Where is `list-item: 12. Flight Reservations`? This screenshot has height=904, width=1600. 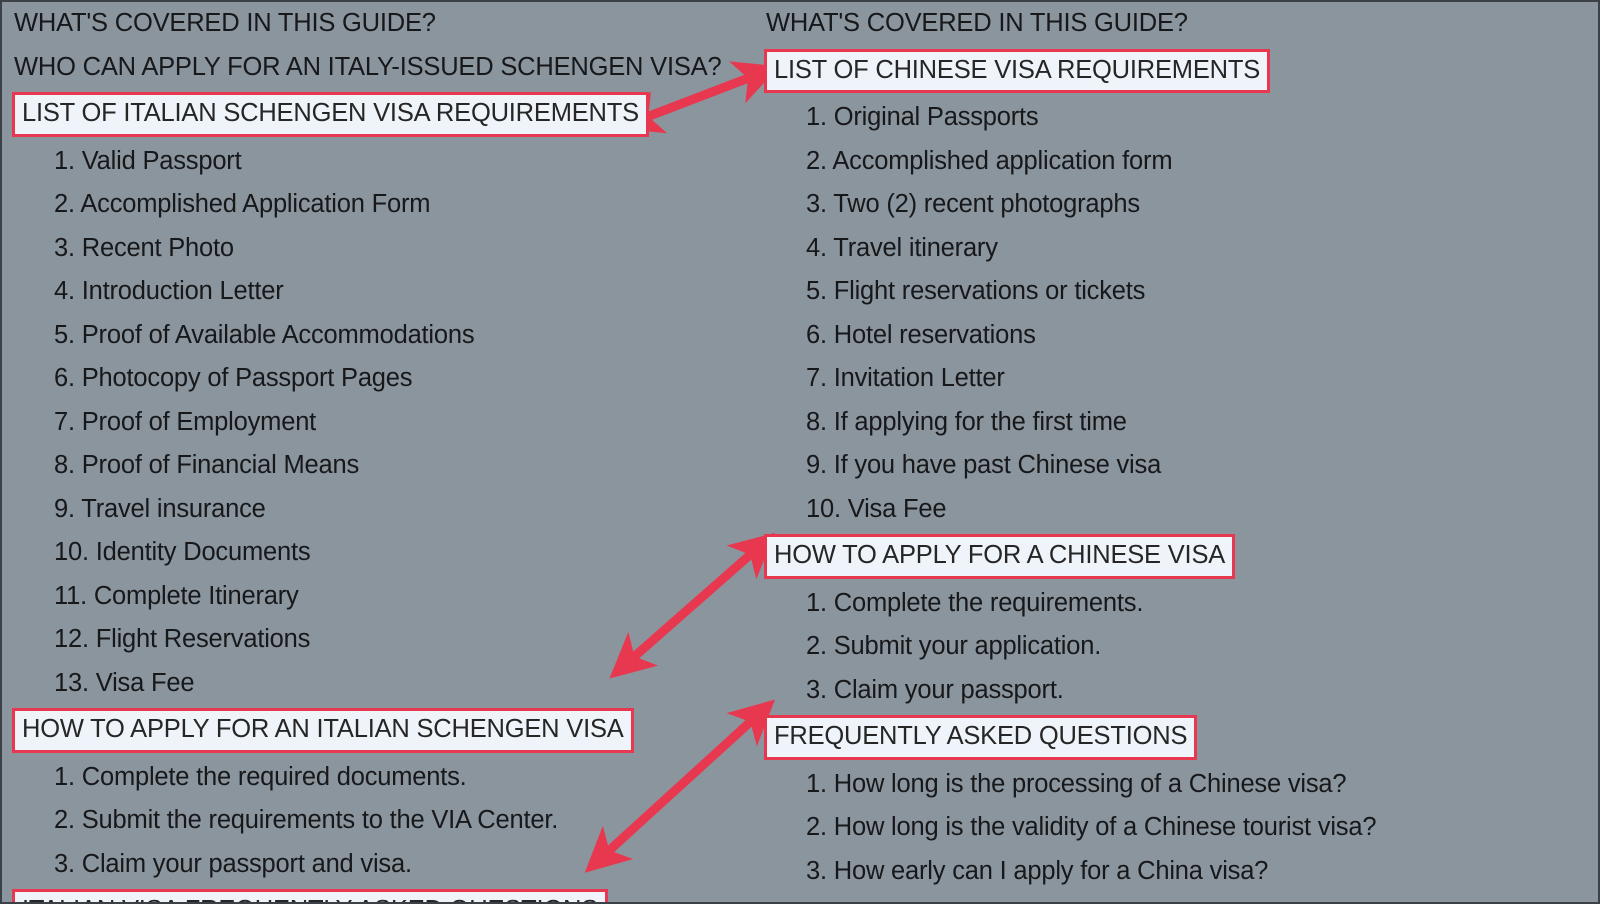 list-item: 12. Flight Reservations is located at coordinates (182, 639).